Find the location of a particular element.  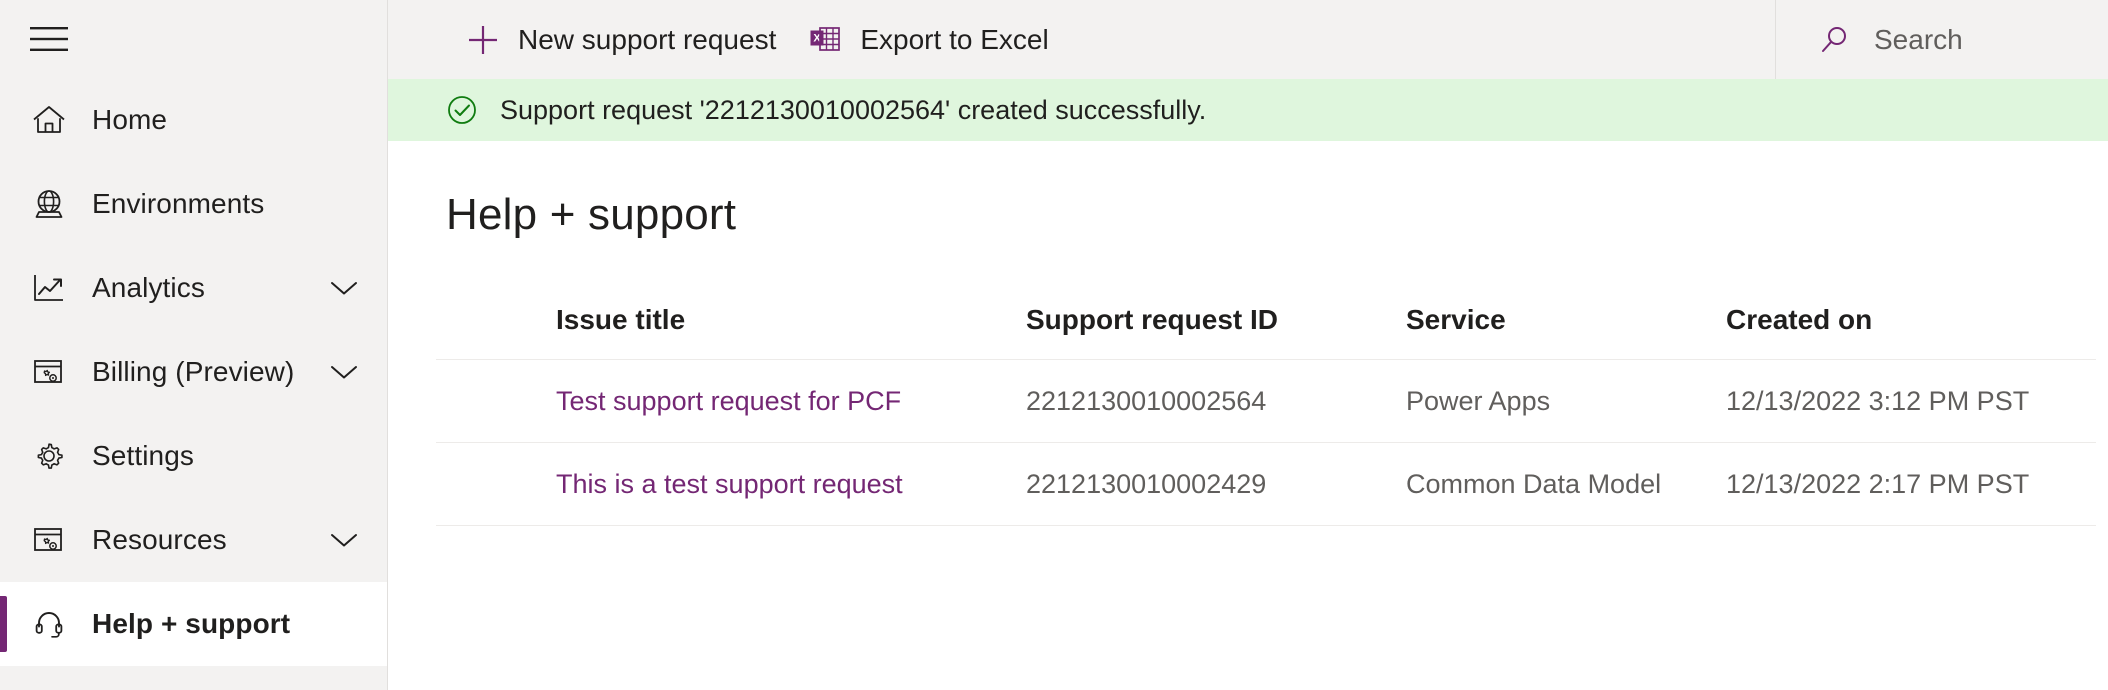

globe-icon is located at coordinates (49, 204).